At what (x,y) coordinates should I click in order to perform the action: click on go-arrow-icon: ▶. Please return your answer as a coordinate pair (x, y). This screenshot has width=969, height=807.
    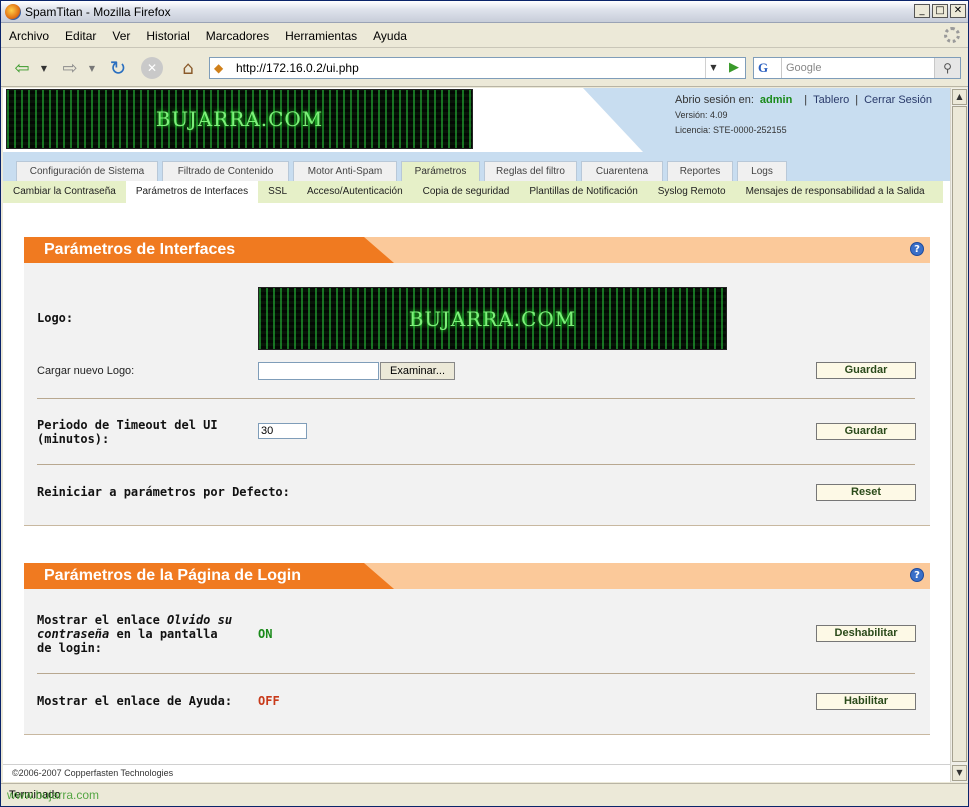
    Looking at the image, I should click on (734, 68).